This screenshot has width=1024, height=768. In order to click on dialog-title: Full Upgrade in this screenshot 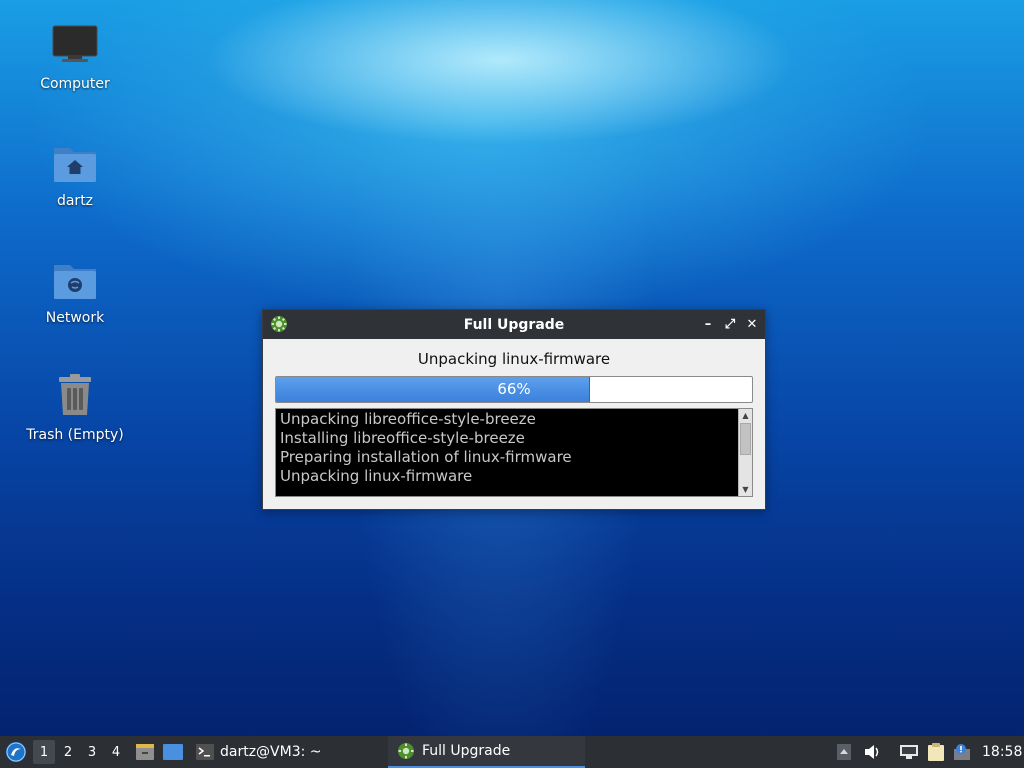, I will do `click(514, 324)`.